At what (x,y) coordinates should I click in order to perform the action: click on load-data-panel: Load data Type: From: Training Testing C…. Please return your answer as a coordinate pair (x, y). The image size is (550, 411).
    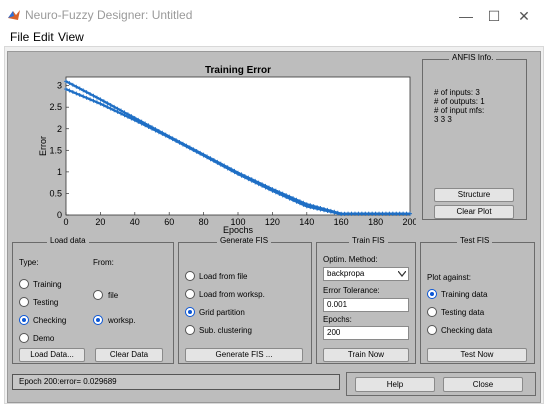
    Looking at the image, I should click on (93, 300).